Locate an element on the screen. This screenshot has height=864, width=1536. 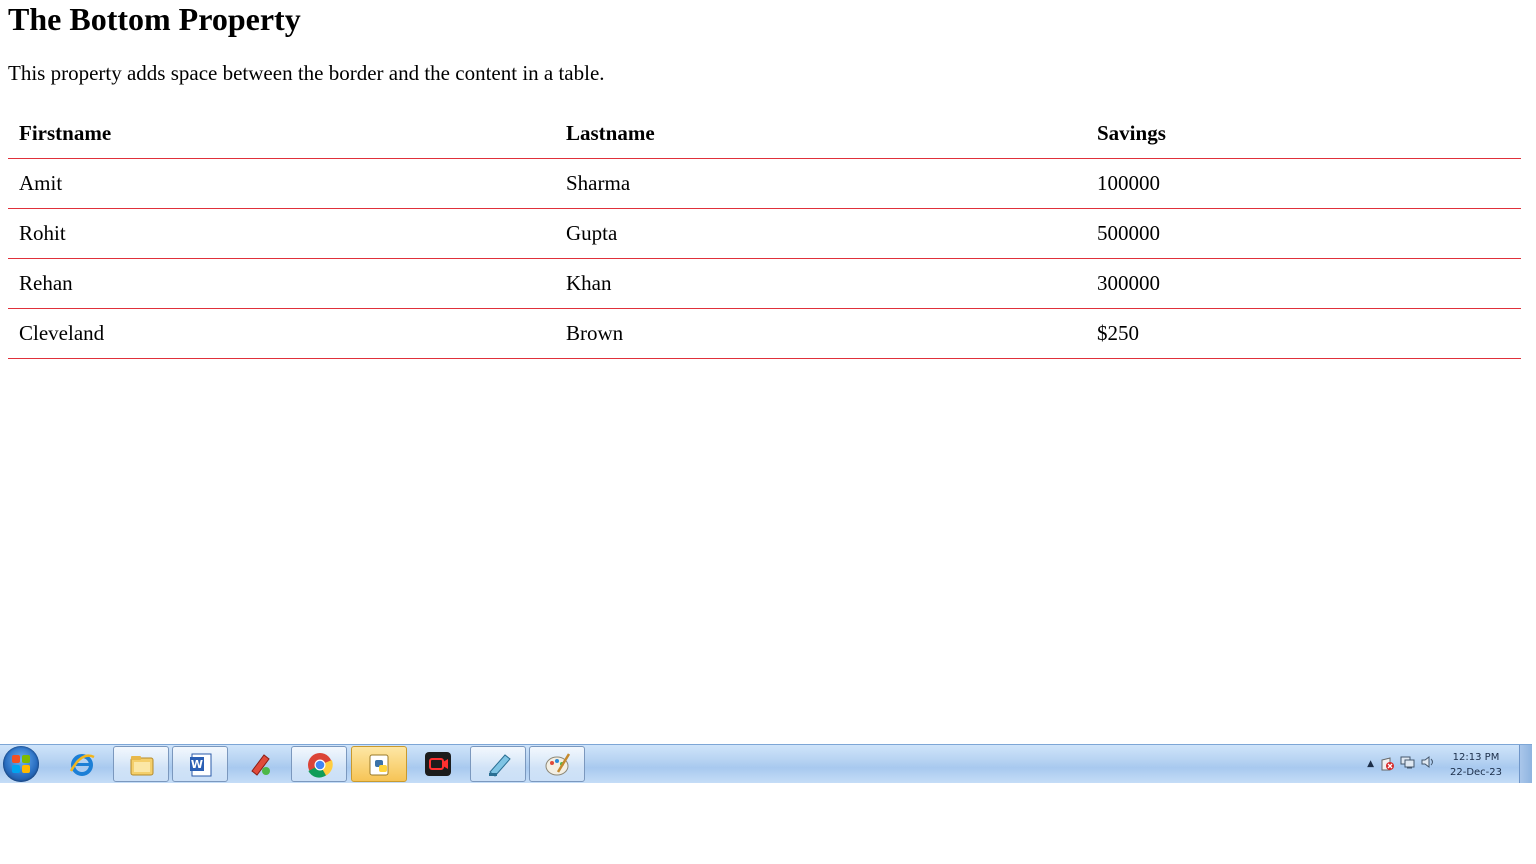
clock-time: 12:13 PM is located at coordinates (1476, 757).